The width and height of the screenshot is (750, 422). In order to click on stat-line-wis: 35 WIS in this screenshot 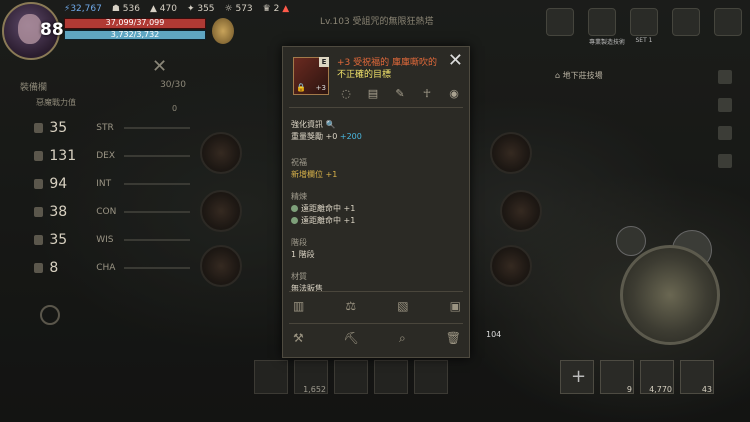, I will do `click(112, 240)`.